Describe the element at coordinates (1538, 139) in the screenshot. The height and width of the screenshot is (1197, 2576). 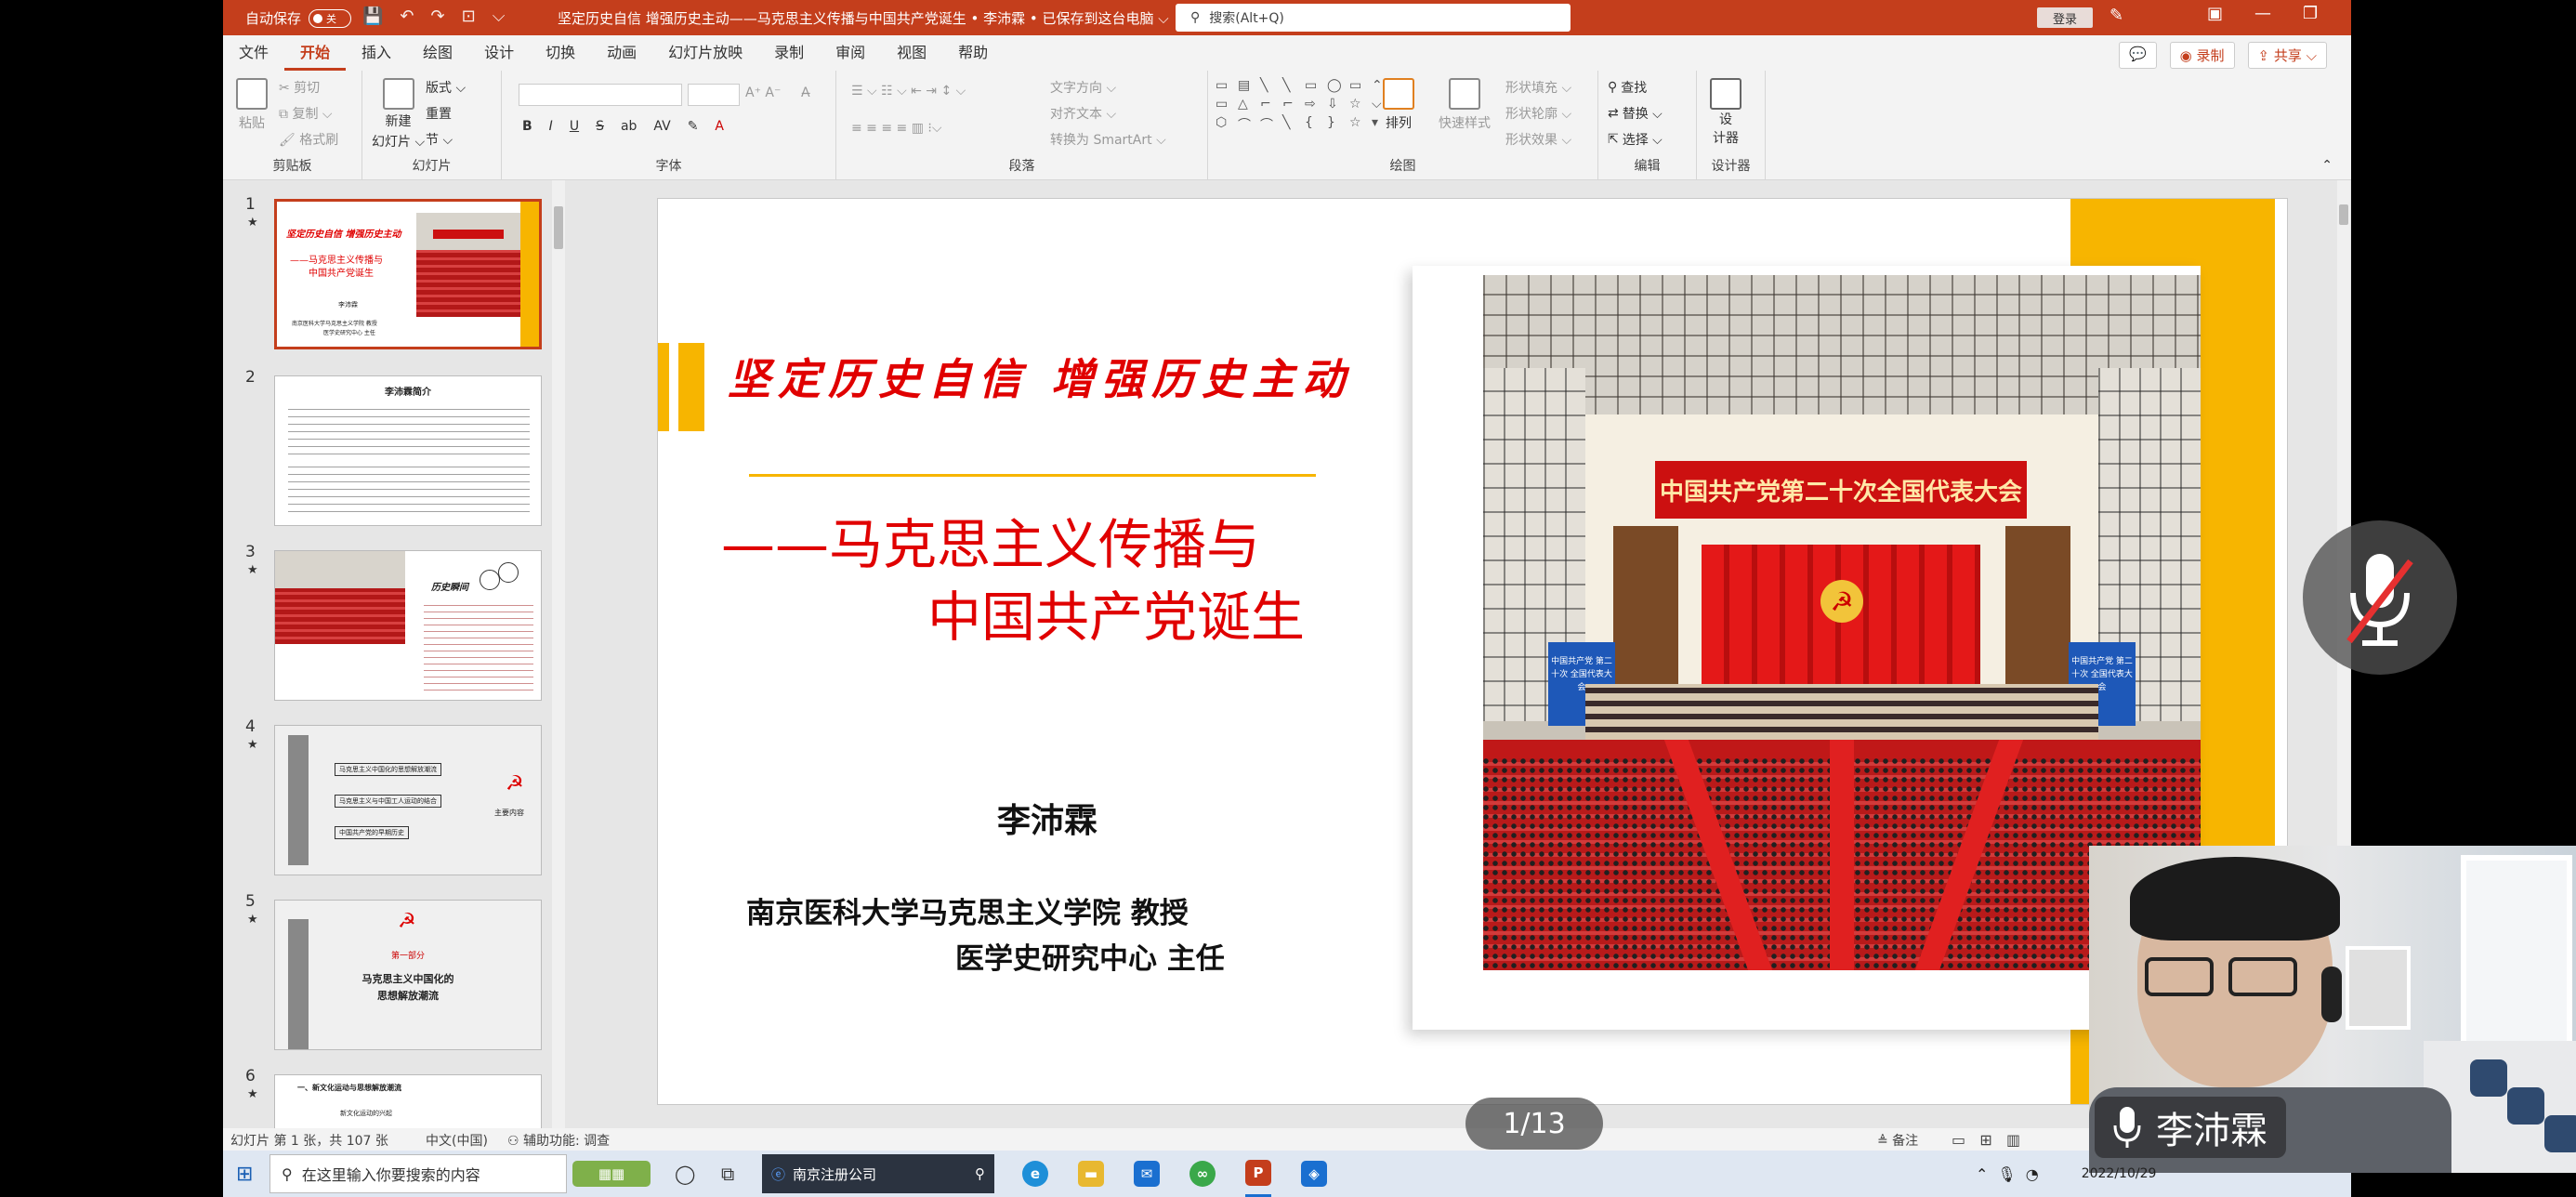
I see `shape-effects-button: 形状效果 ⌵` at that location.